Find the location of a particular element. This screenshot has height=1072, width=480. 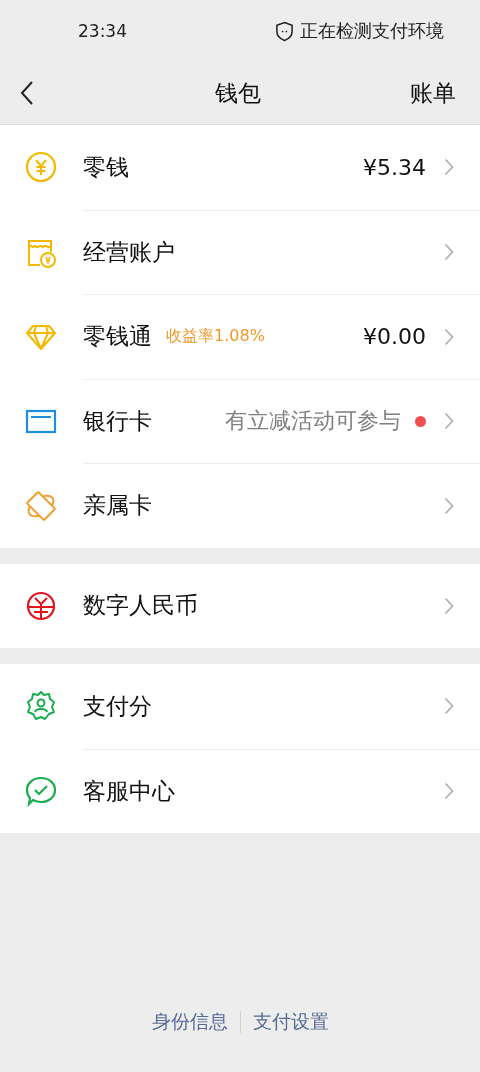

item-label: 经营账户 is located at coordinates (129, 252).